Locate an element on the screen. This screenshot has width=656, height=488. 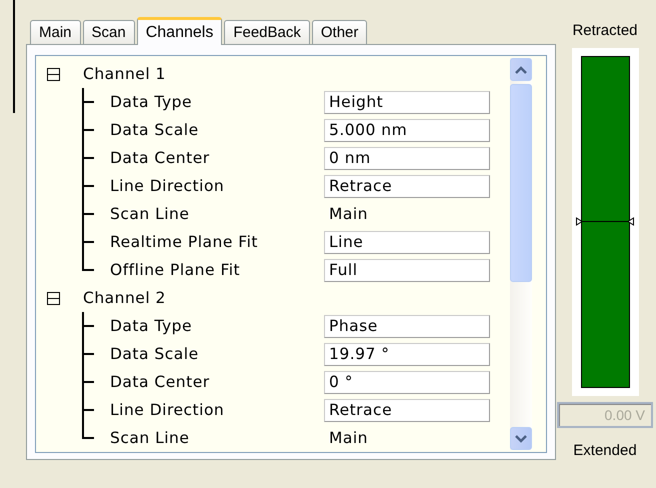
property-label: Offline Plane Fit is located at coordinates (176, 270).